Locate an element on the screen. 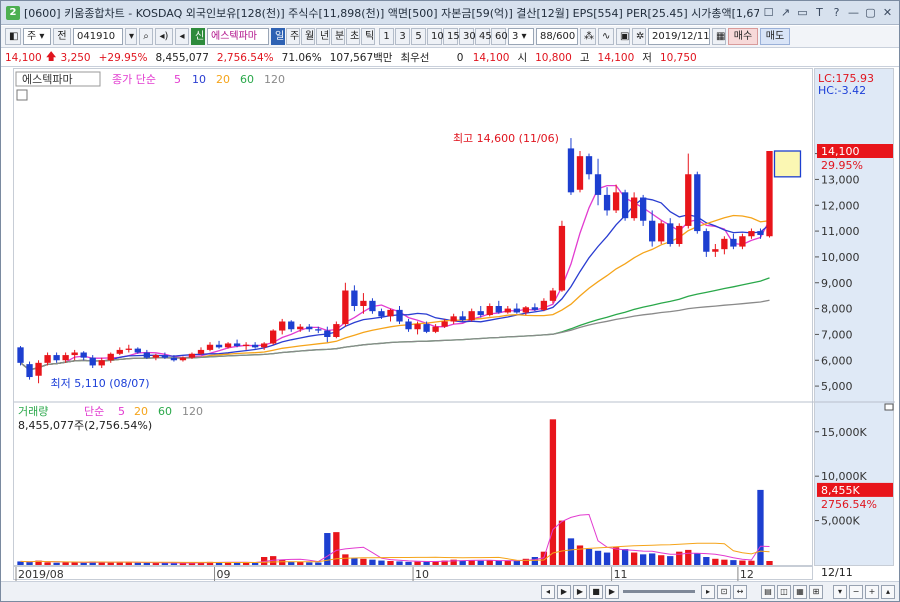 Image resolution: width=900 pixels, height=602 pixels. count-input: 88/600 is located at coordinates (557, 36).